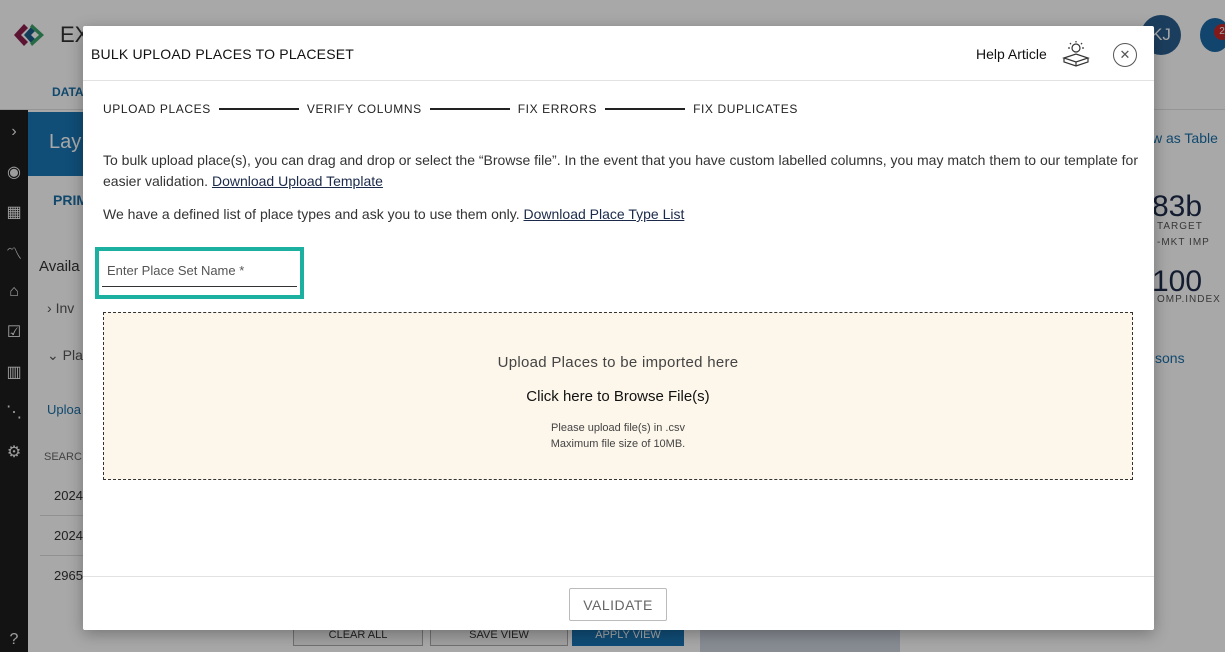  I want to click on file-format-hint: Please upload file(s) in .csv, so click(618, 428).